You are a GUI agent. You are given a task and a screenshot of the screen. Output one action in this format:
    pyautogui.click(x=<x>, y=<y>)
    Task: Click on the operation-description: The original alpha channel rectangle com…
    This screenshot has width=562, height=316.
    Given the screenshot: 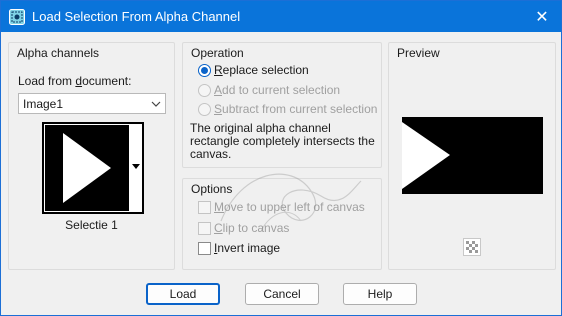 What is the action you would take?
    pyautogui.click(x=282, y=141)
    